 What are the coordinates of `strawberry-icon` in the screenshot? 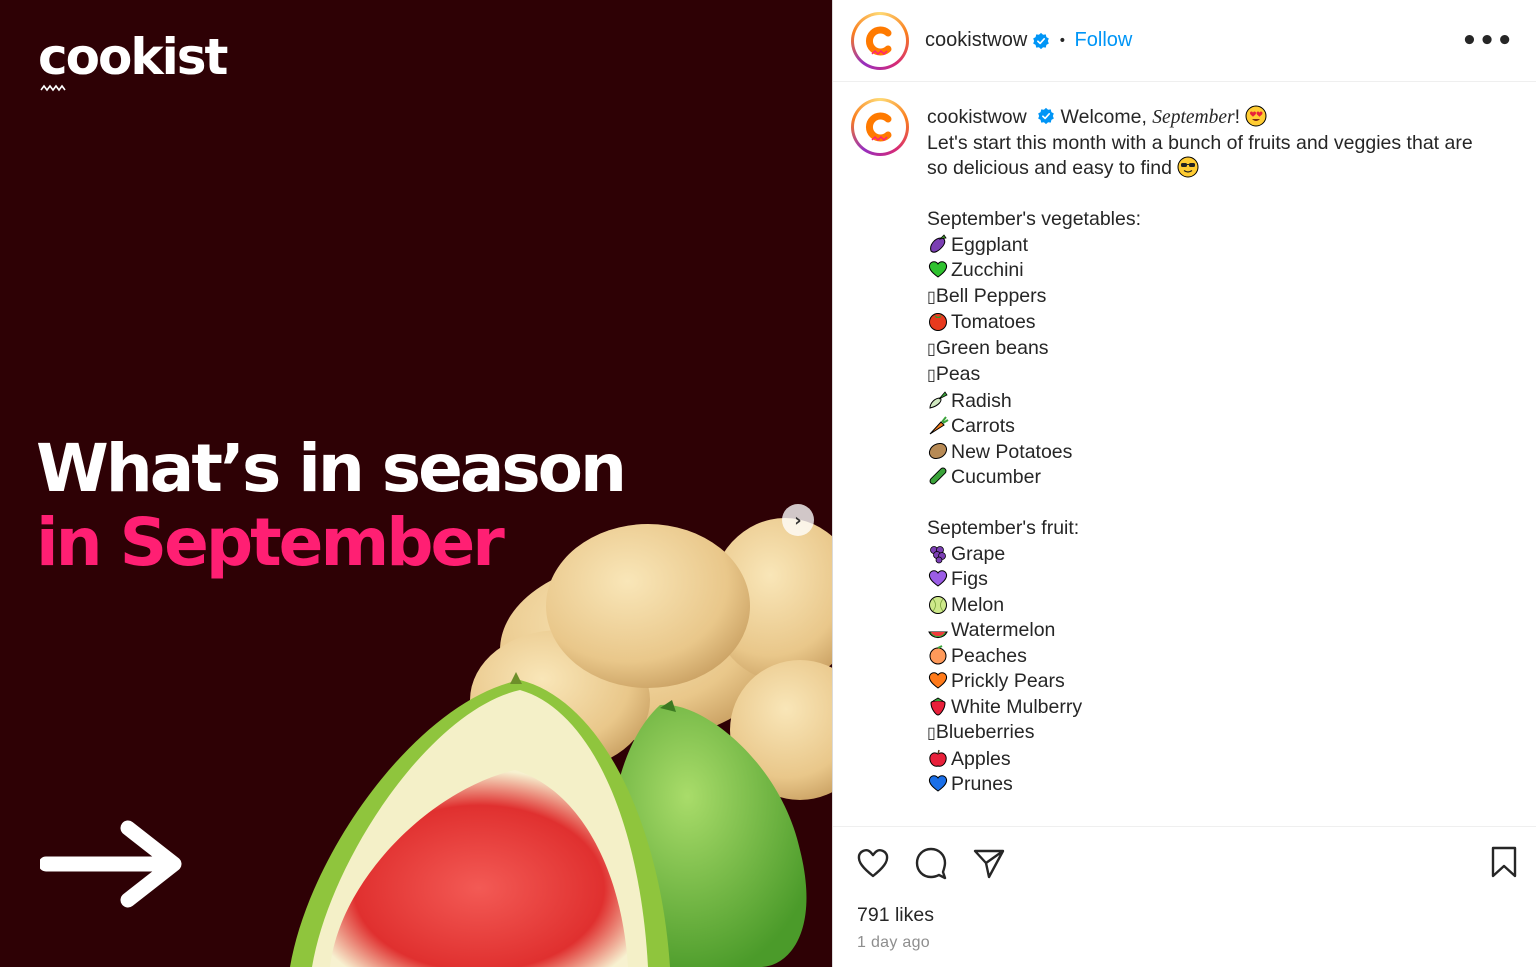 It's located at (938, 706).